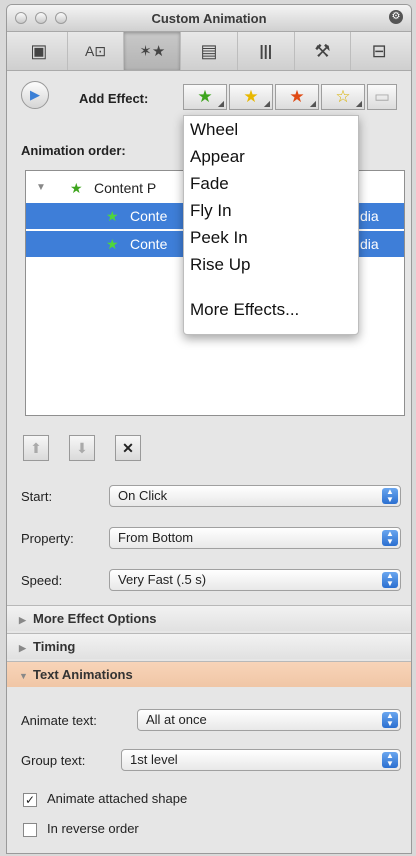 This screenshot has height=856, width=416. Describe the element at coordinates (93, 828) in the screenshot. I see `reverse-order-label: In reverse order` at that location.